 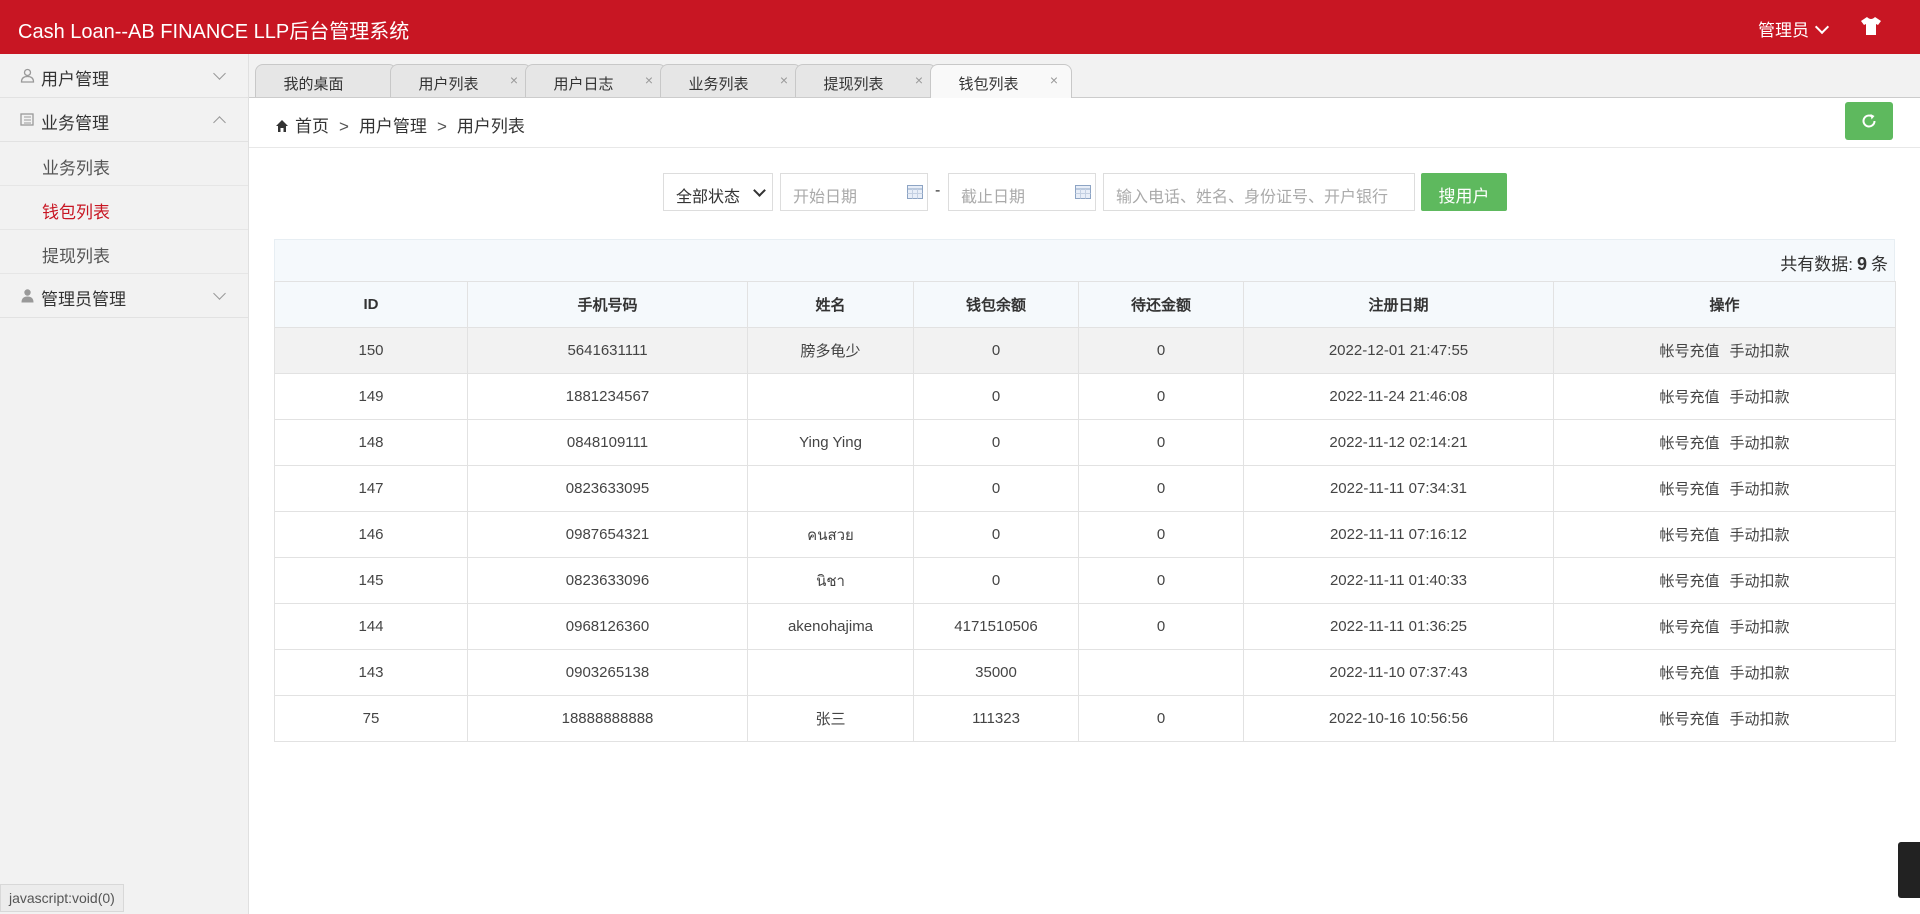 I want to click on refresh-icon, so click(x=1869, y=121).